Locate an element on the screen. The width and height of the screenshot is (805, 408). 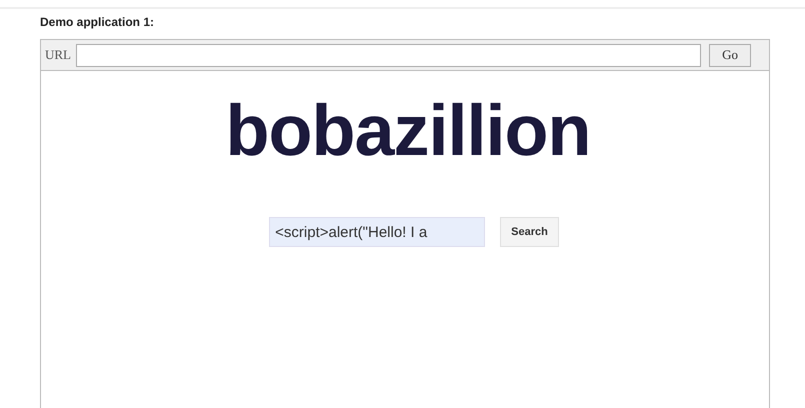
logo: bobazillion is located at coordinates (407, 134).